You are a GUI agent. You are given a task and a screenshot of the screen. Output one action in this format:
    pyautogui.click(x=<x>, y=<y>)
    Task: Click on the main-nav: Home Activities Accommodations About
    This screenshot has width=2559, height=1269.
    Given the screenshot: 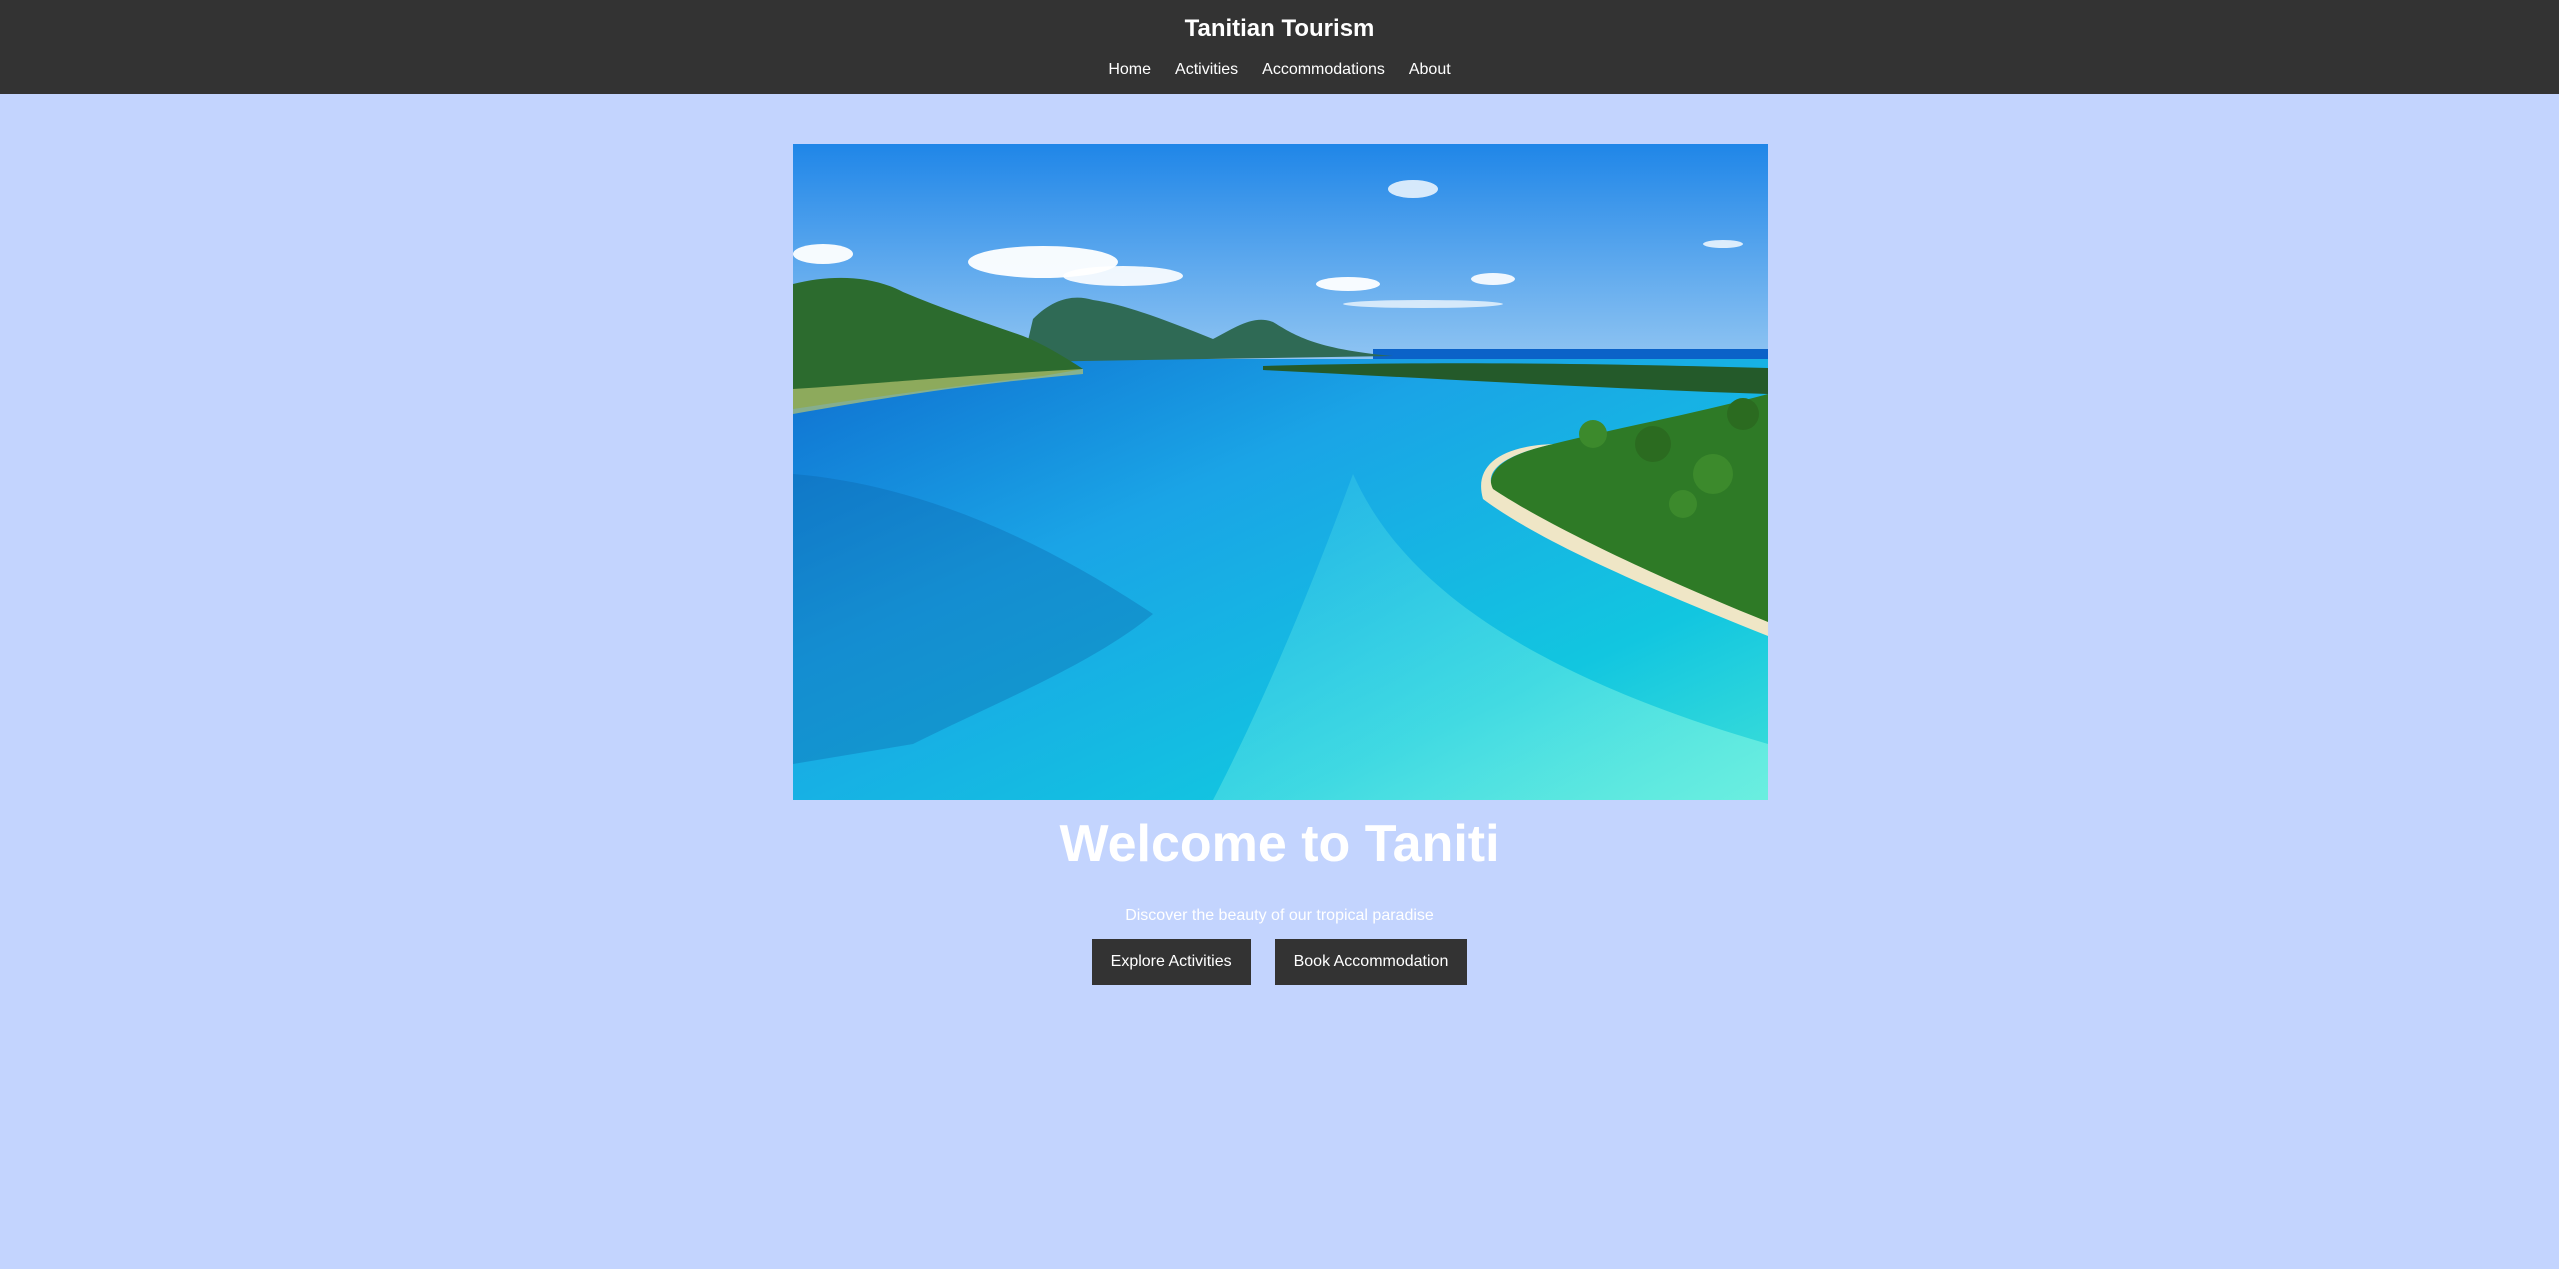 What is the action you would take?
    pyautogui.click(x=1279, y=70)
    